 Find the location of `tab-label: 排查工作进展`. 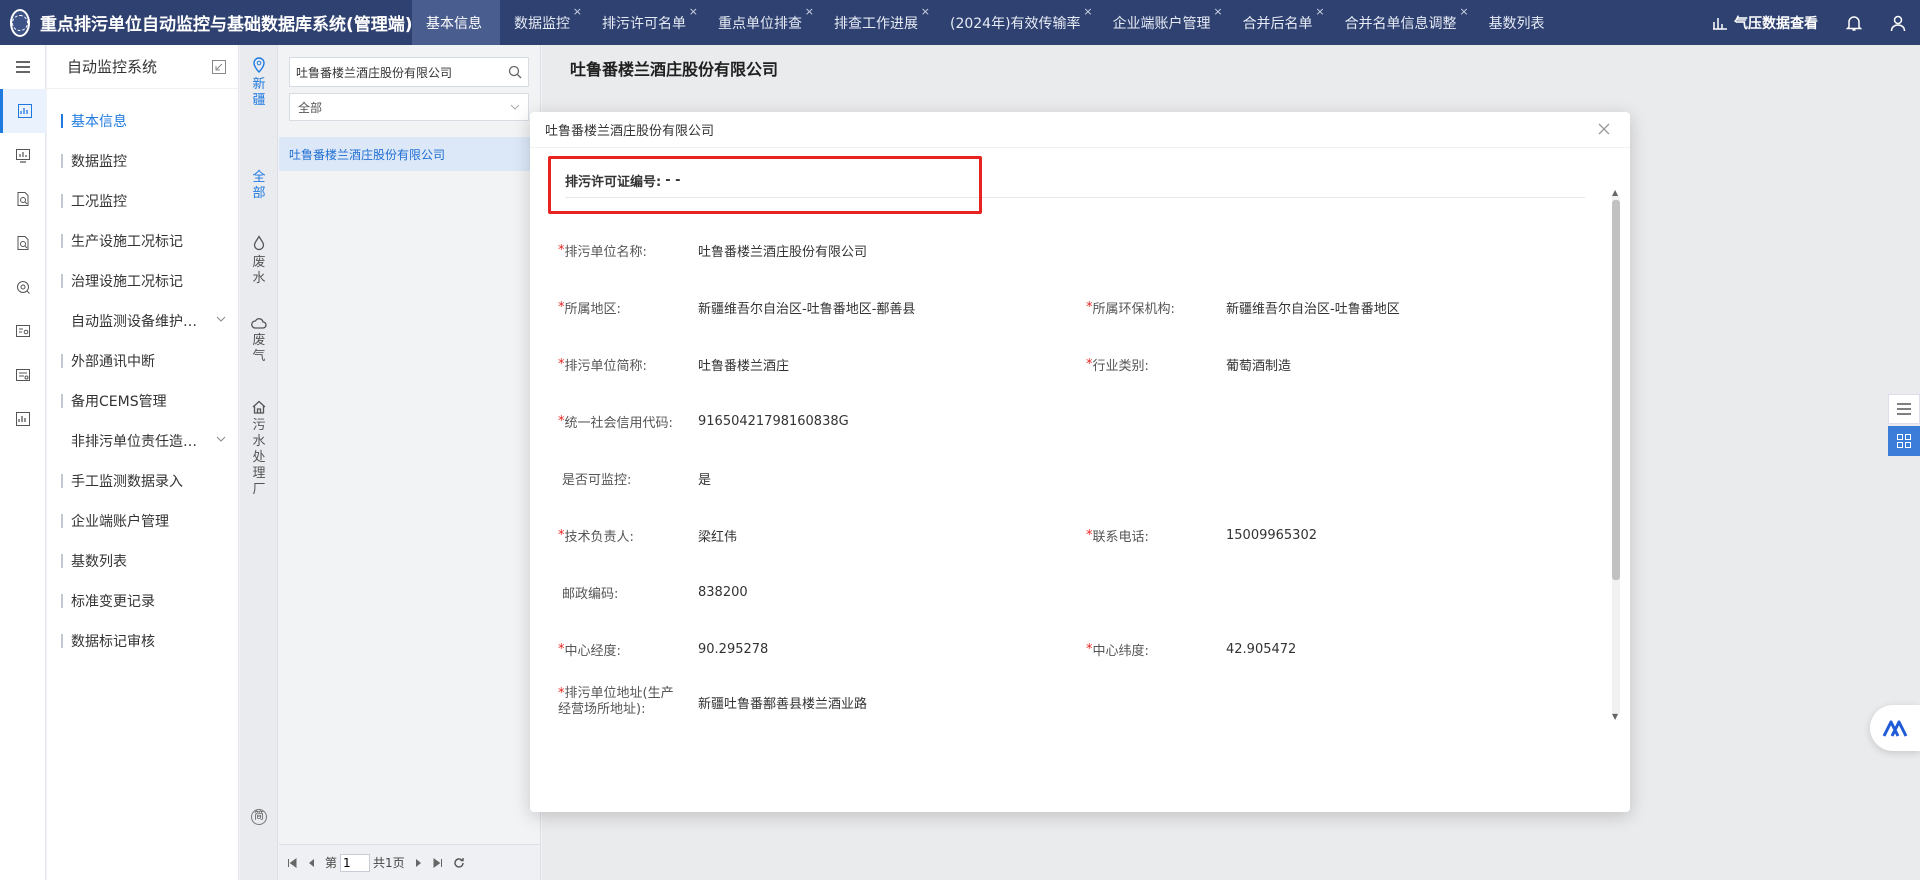

tab-label: 排查工作进展 is located at coordinates (876, 23).